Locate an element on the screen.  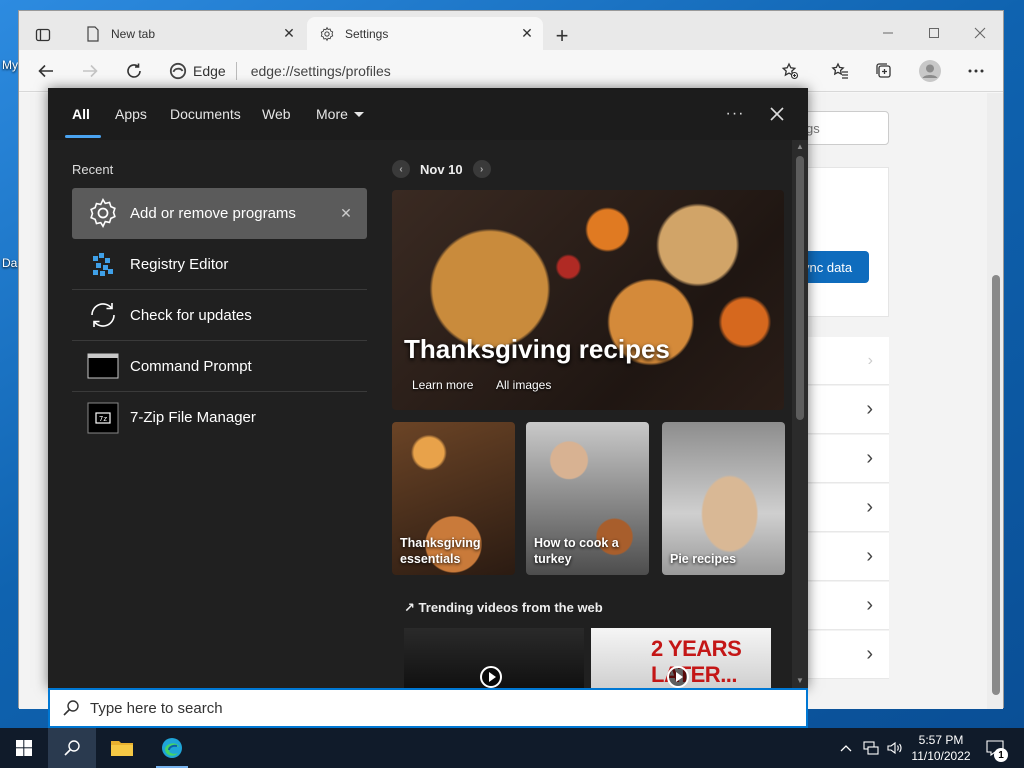
panel-scrollbar: ▲ ▼ is located at coordinates (800, 414).